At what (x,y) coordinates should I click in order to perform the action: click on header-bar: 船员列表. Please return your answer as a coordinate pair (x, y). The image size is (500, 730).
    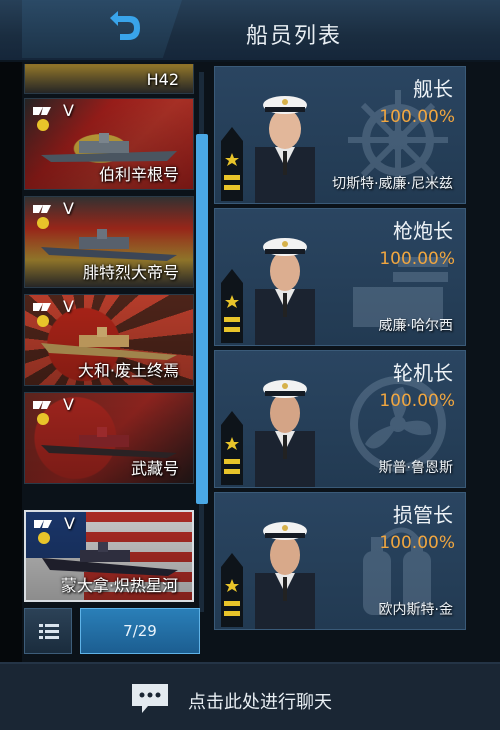
    Looking at the image, I should click on (250, 31).